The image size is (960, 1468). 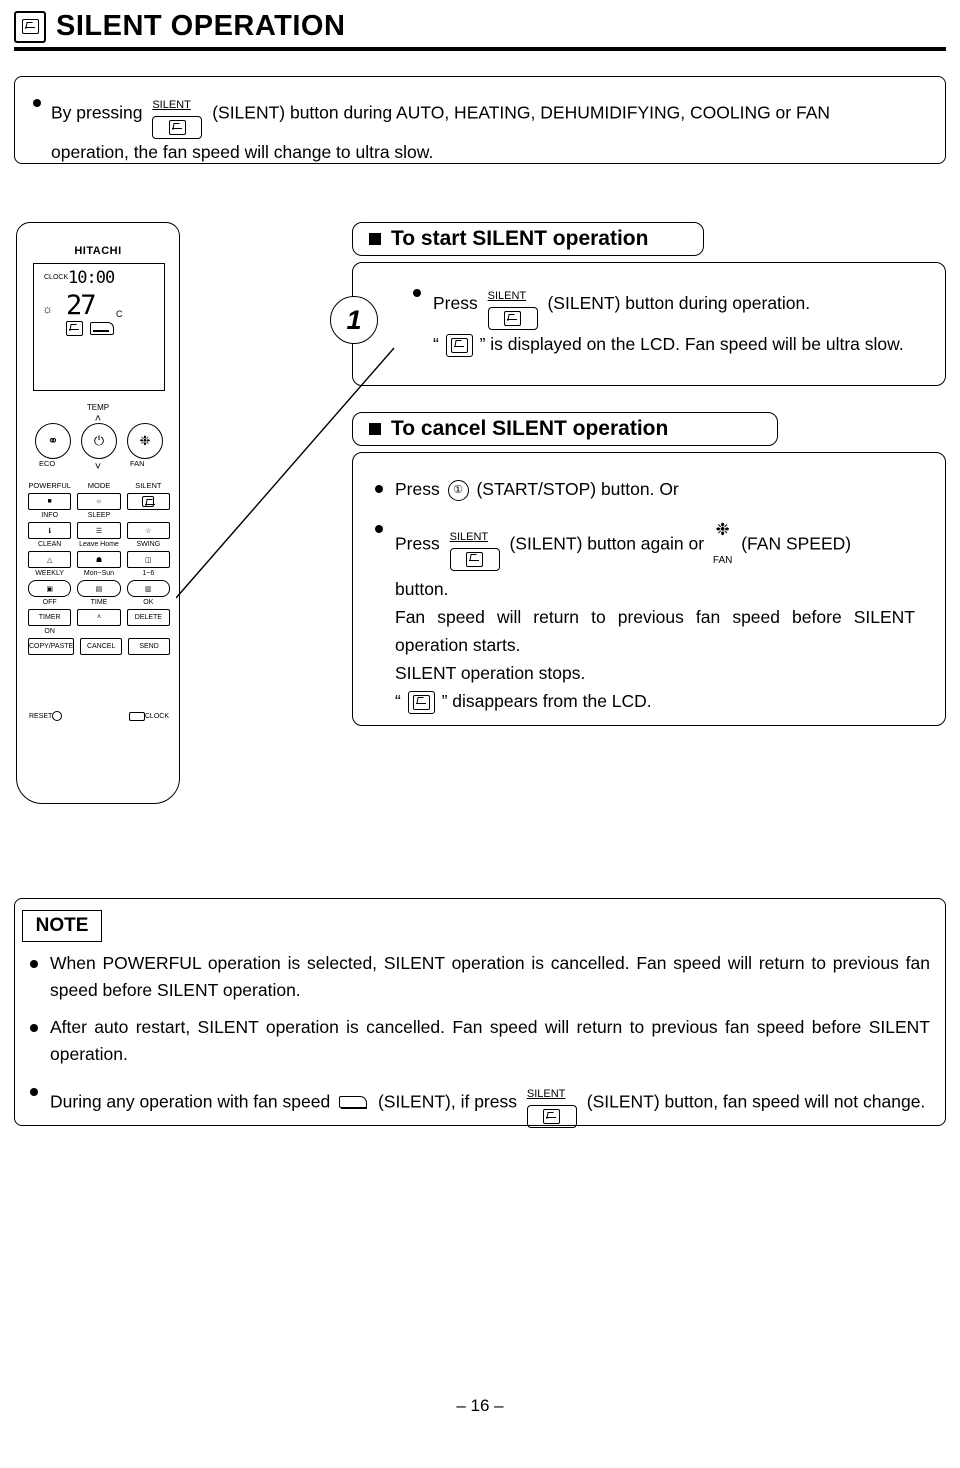 I want to click on remote-key-cancel: CANCEL, so click(x=101, y=646).